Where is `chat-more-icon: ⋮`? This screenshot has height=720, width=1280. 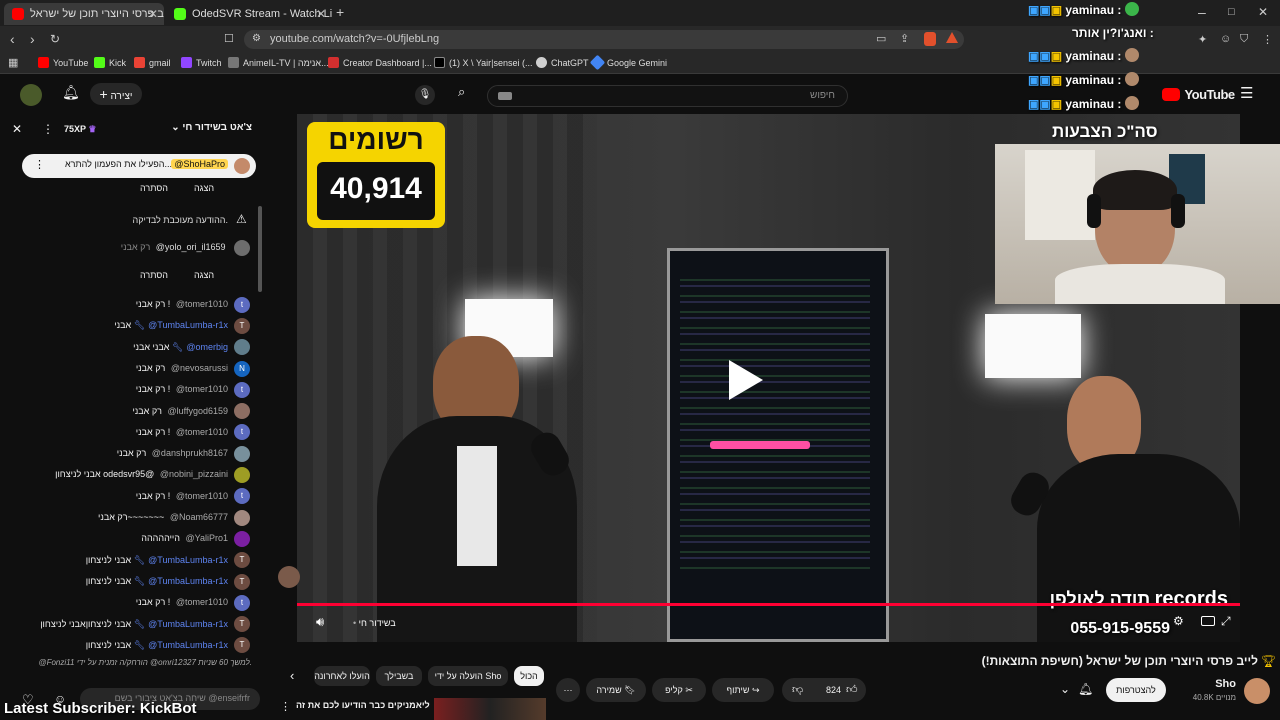
chat-more-icon: ⋮ is located at coordinates (48, 129).